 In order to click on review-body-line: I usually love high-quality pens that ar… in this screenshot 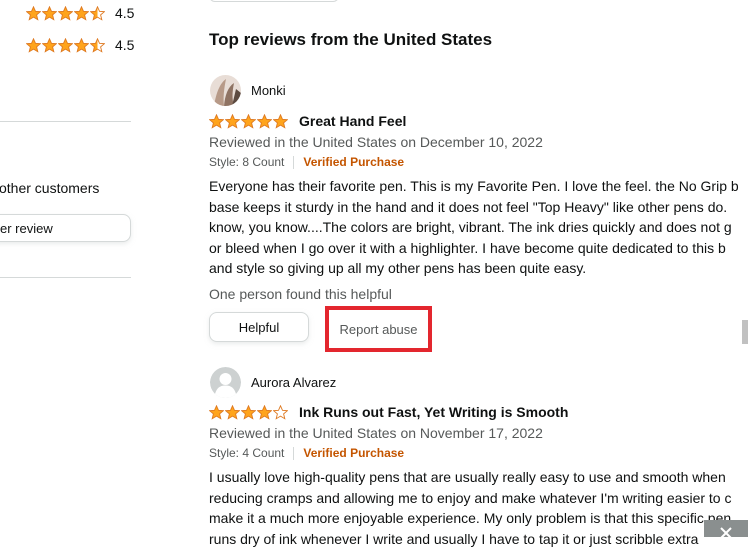, I will do `click(467, 477)`.